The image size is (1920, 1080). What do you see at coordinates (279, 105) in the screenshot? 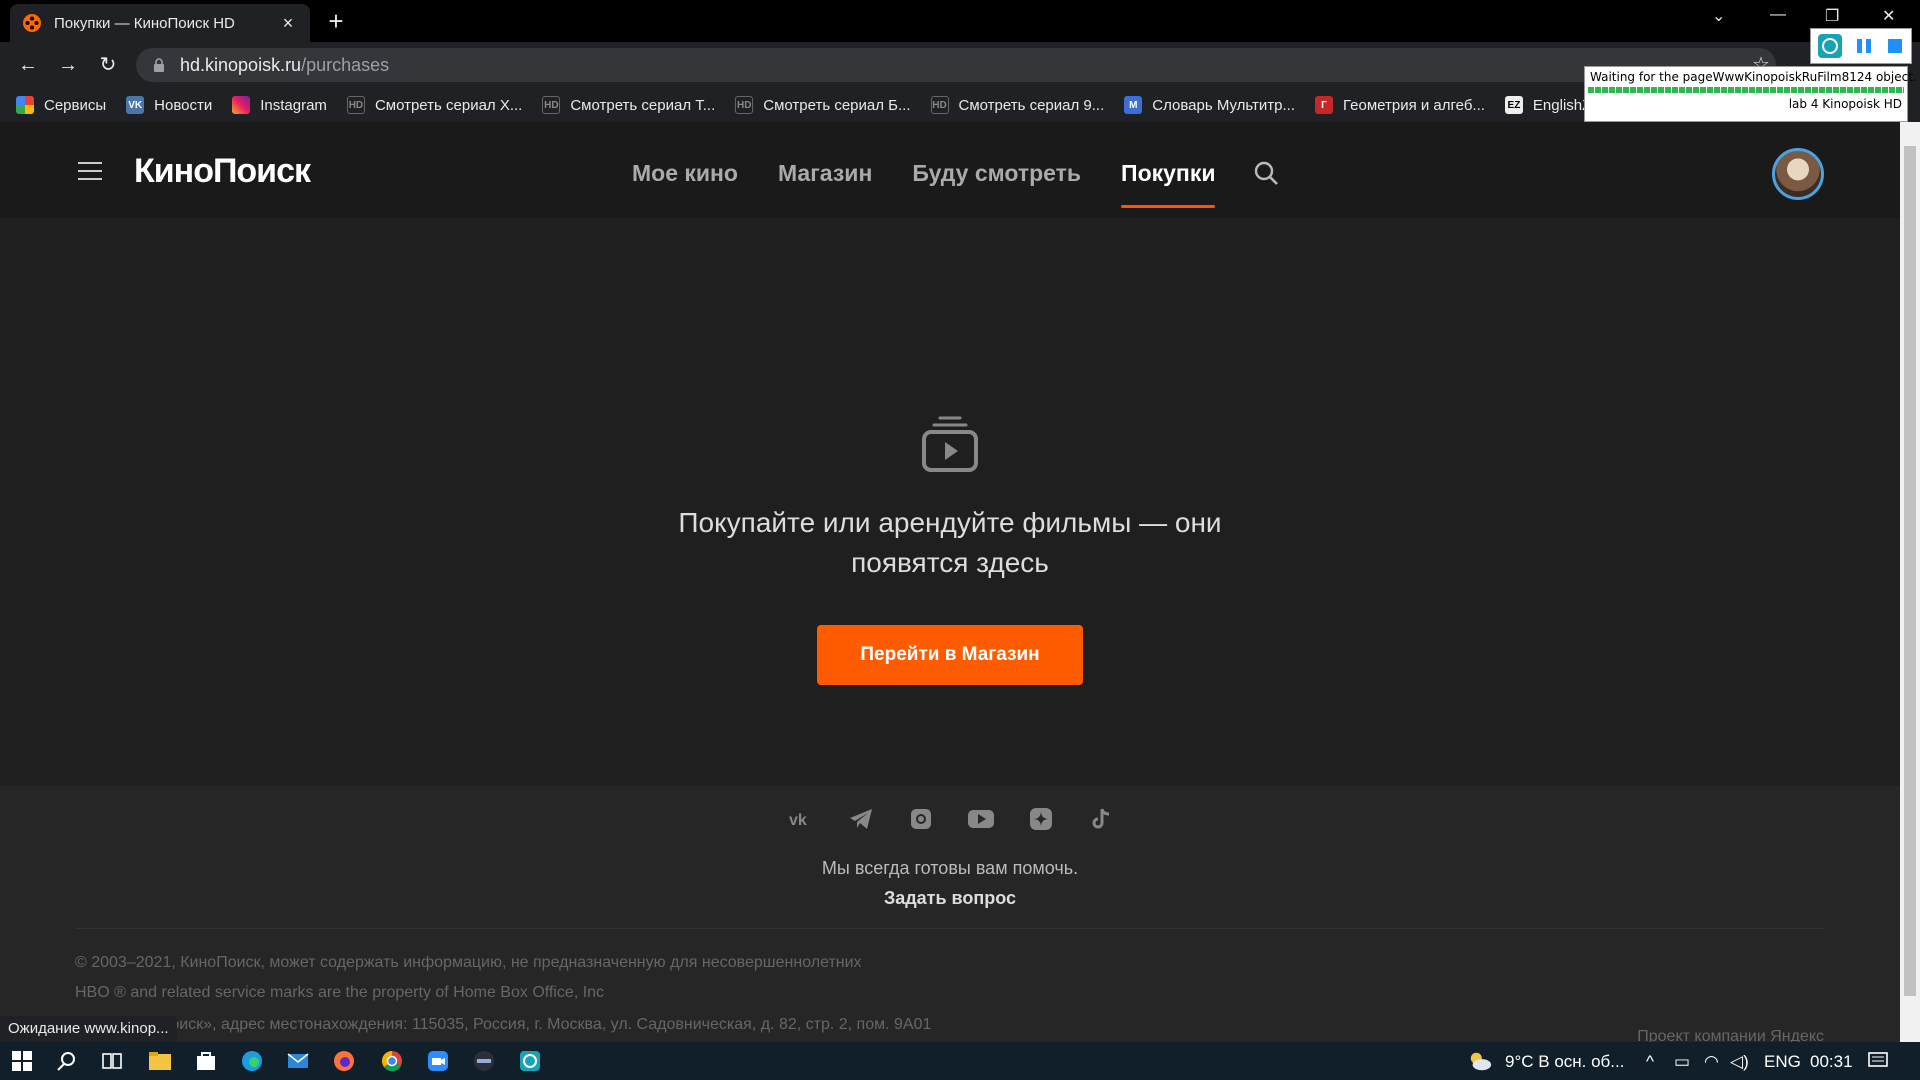
I see `bookmark-instagram: Instagram` at bounding box center [279, 105].